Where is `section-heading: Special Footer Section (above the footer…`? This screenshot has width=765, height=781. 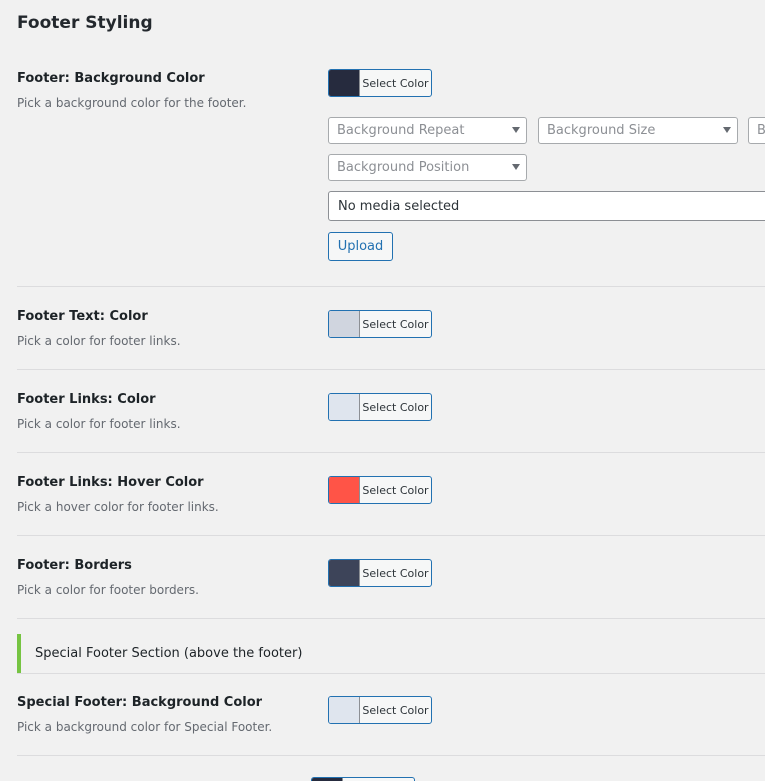 section-heading: Special Footer Section (above the footer… is located at coordinates (169, 653).